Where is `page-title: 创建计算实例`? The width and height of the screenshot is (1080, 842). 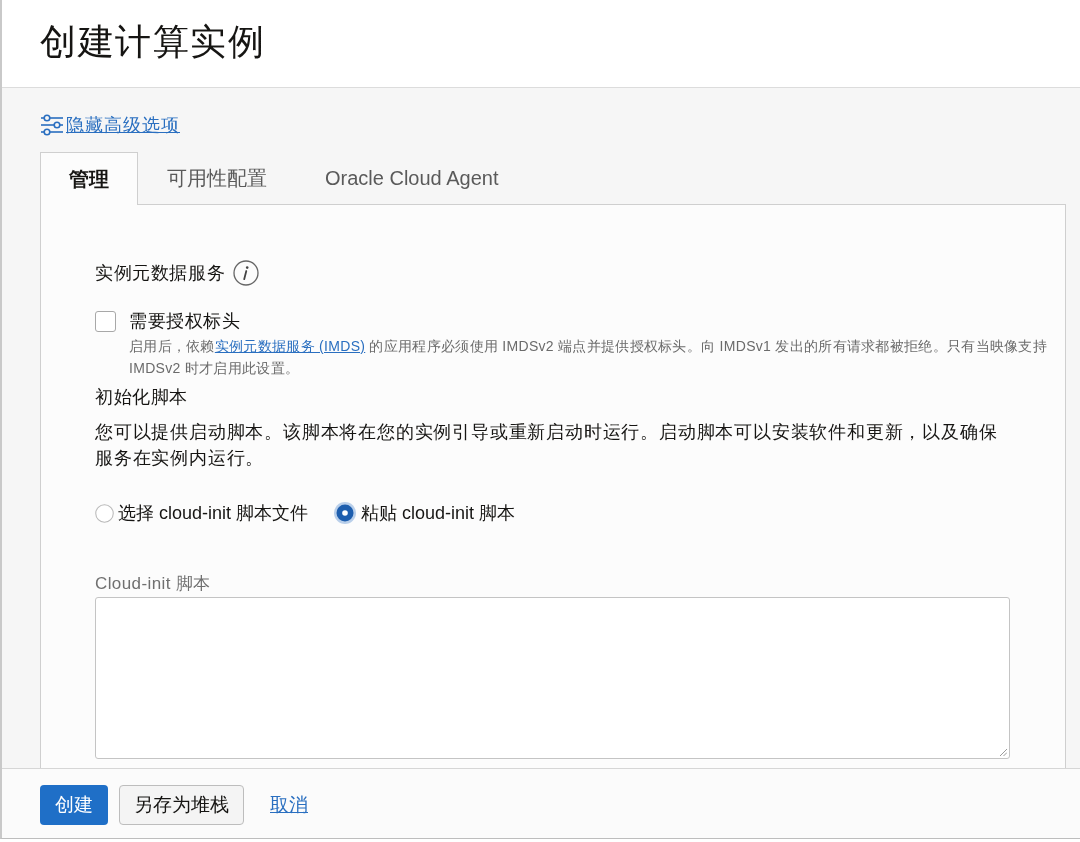
page-title: 创建计算实例 is located at coordinates (152, 41).